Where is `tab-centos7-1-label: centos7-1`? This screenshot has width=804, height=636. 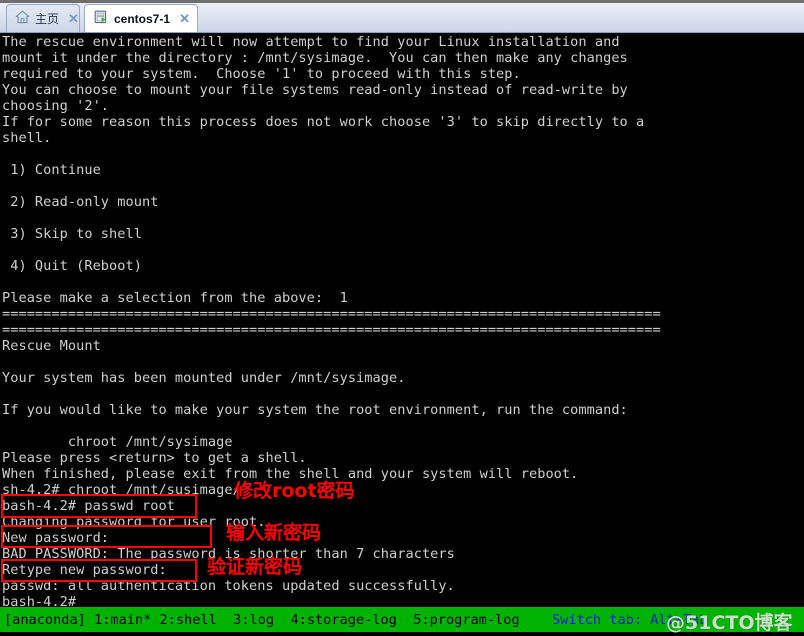
tab-centos7-1-label: centos7-1 is located at coordinates (142, 18).